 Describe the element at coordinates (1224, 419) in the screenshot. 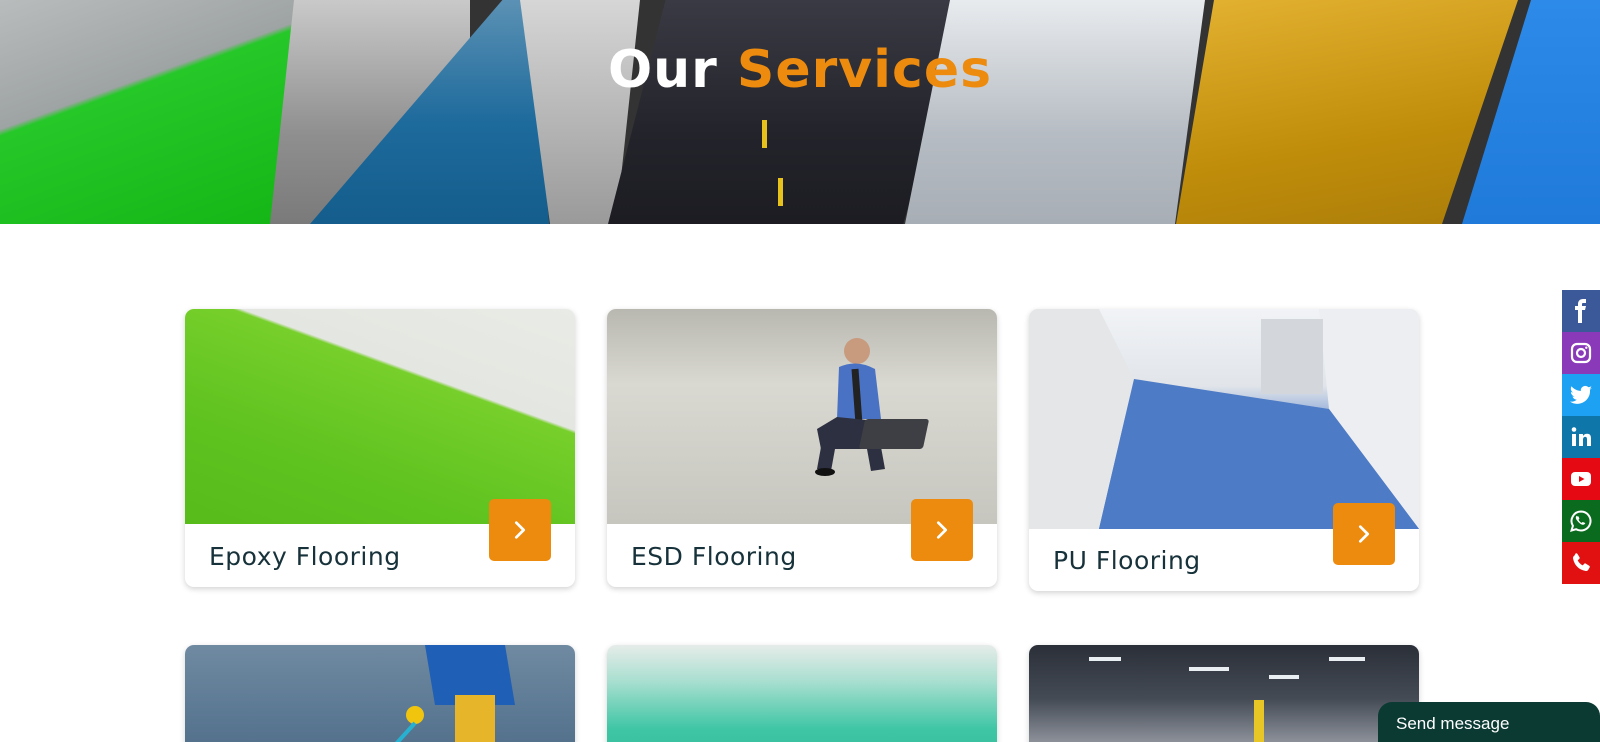

I see `pu-flooring-image` at that location.